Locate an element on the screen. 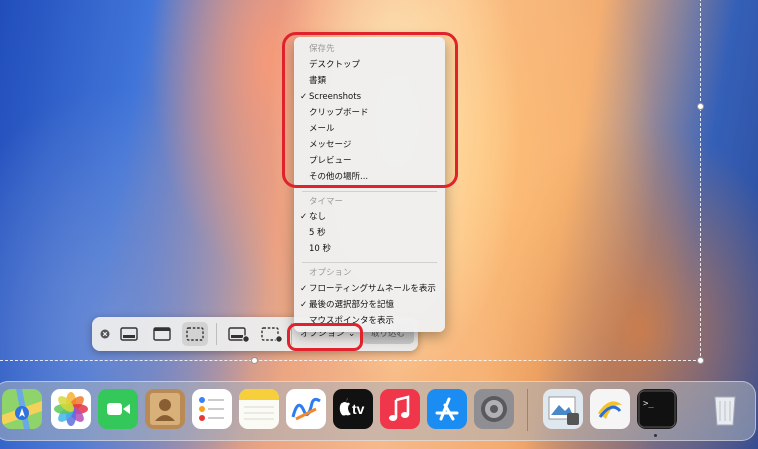  menu-item-timer-5s: 5 秒 is located at coordinates (369, 233).